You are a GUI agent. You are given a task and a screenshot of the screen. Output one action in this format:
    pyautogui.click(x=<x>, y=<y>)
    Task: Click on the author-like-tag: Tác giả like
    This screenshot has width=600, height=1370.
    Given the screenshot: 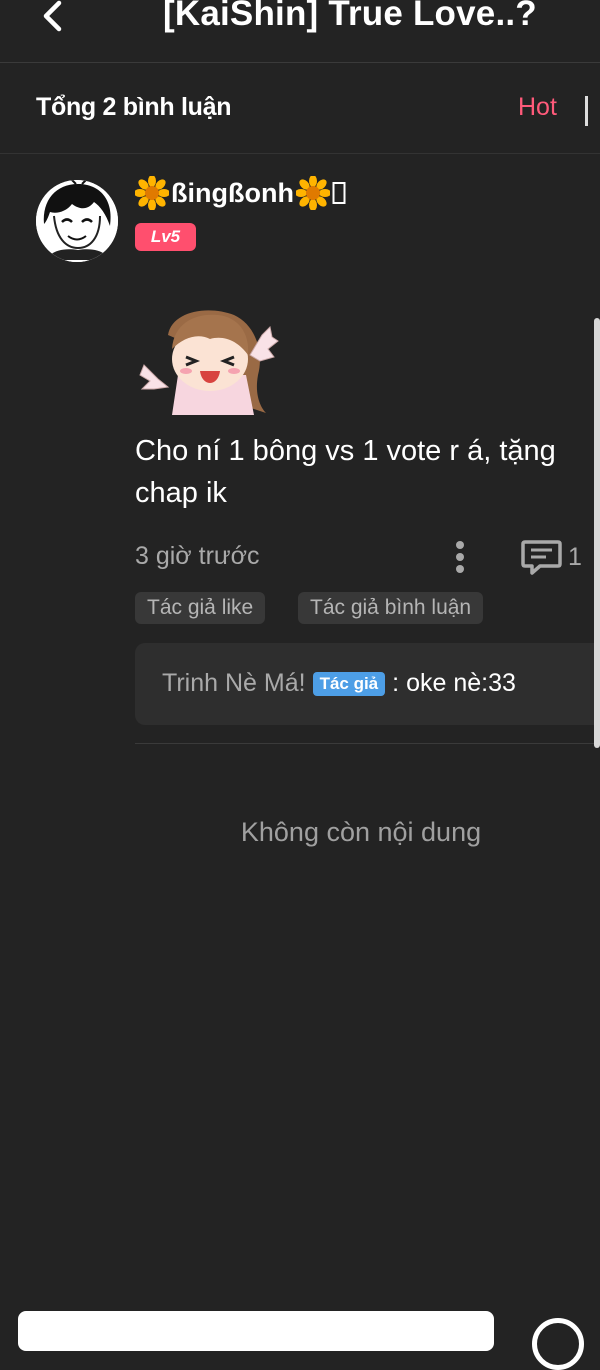 What is the action you would take?
    pyautogui.click(x=200, y=608)
    